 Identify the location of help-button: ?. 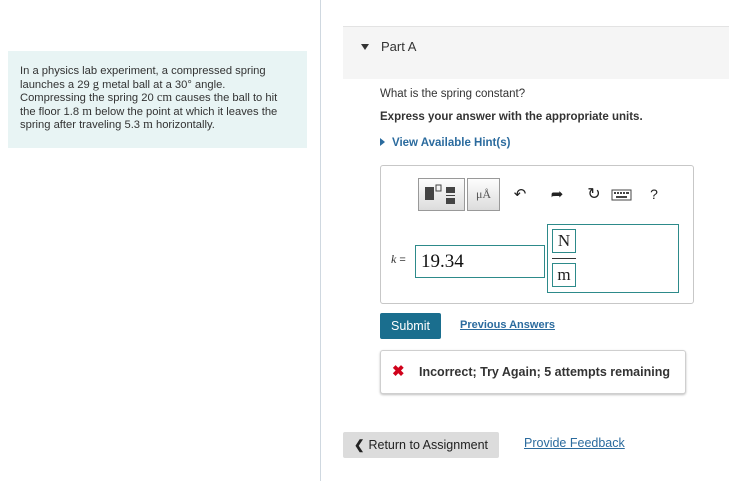
(654, 194).